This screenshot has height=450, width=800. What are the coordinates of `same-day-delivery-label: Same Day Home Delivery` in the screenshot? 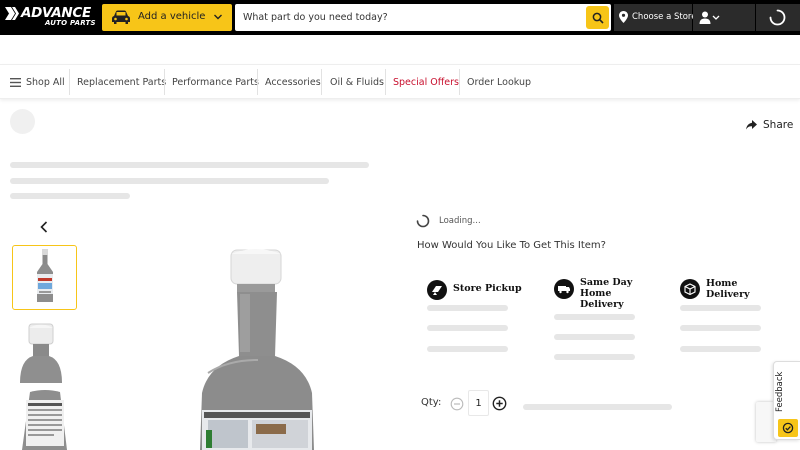 It's located at (606, 293).